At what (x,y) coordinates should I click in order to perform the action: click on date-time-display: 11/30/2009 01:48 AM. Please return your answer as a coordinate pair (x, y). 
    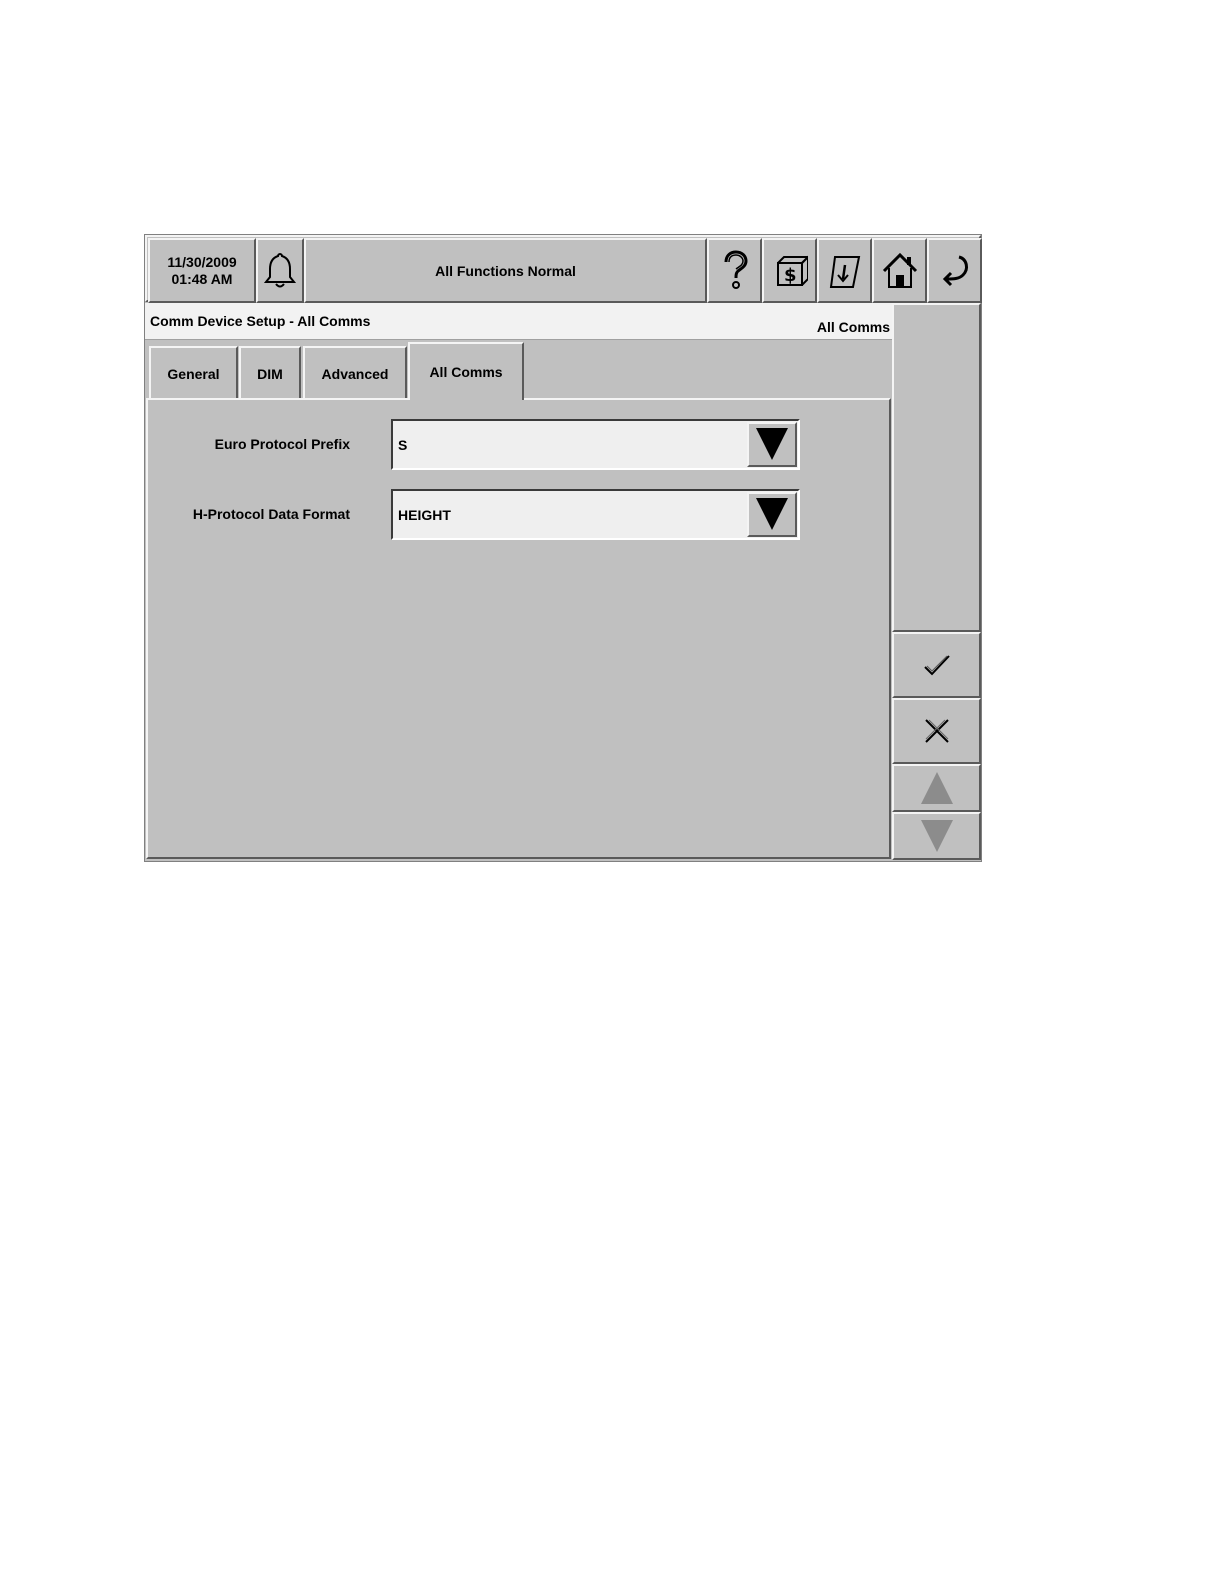
    Looking at the image, I should click on (202, 270).